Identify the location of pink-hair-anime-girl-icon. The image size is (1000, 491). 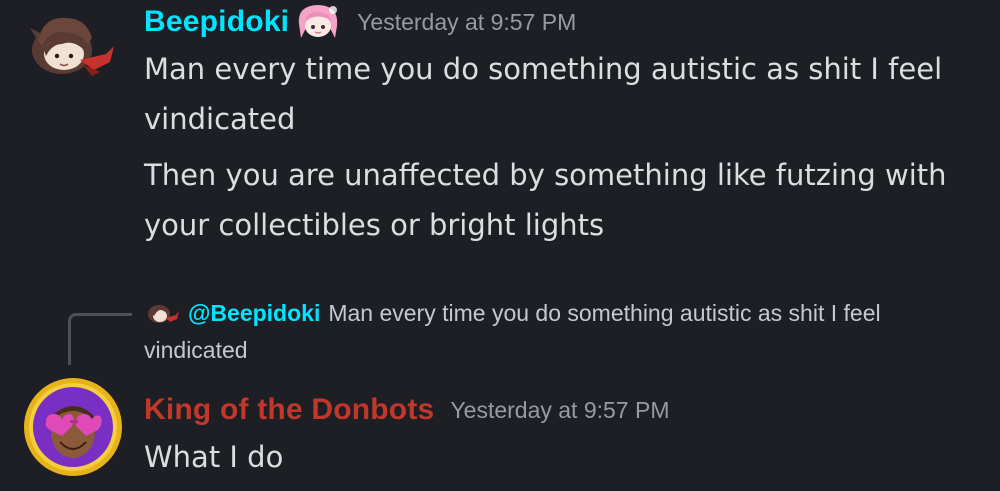
(318, 22).